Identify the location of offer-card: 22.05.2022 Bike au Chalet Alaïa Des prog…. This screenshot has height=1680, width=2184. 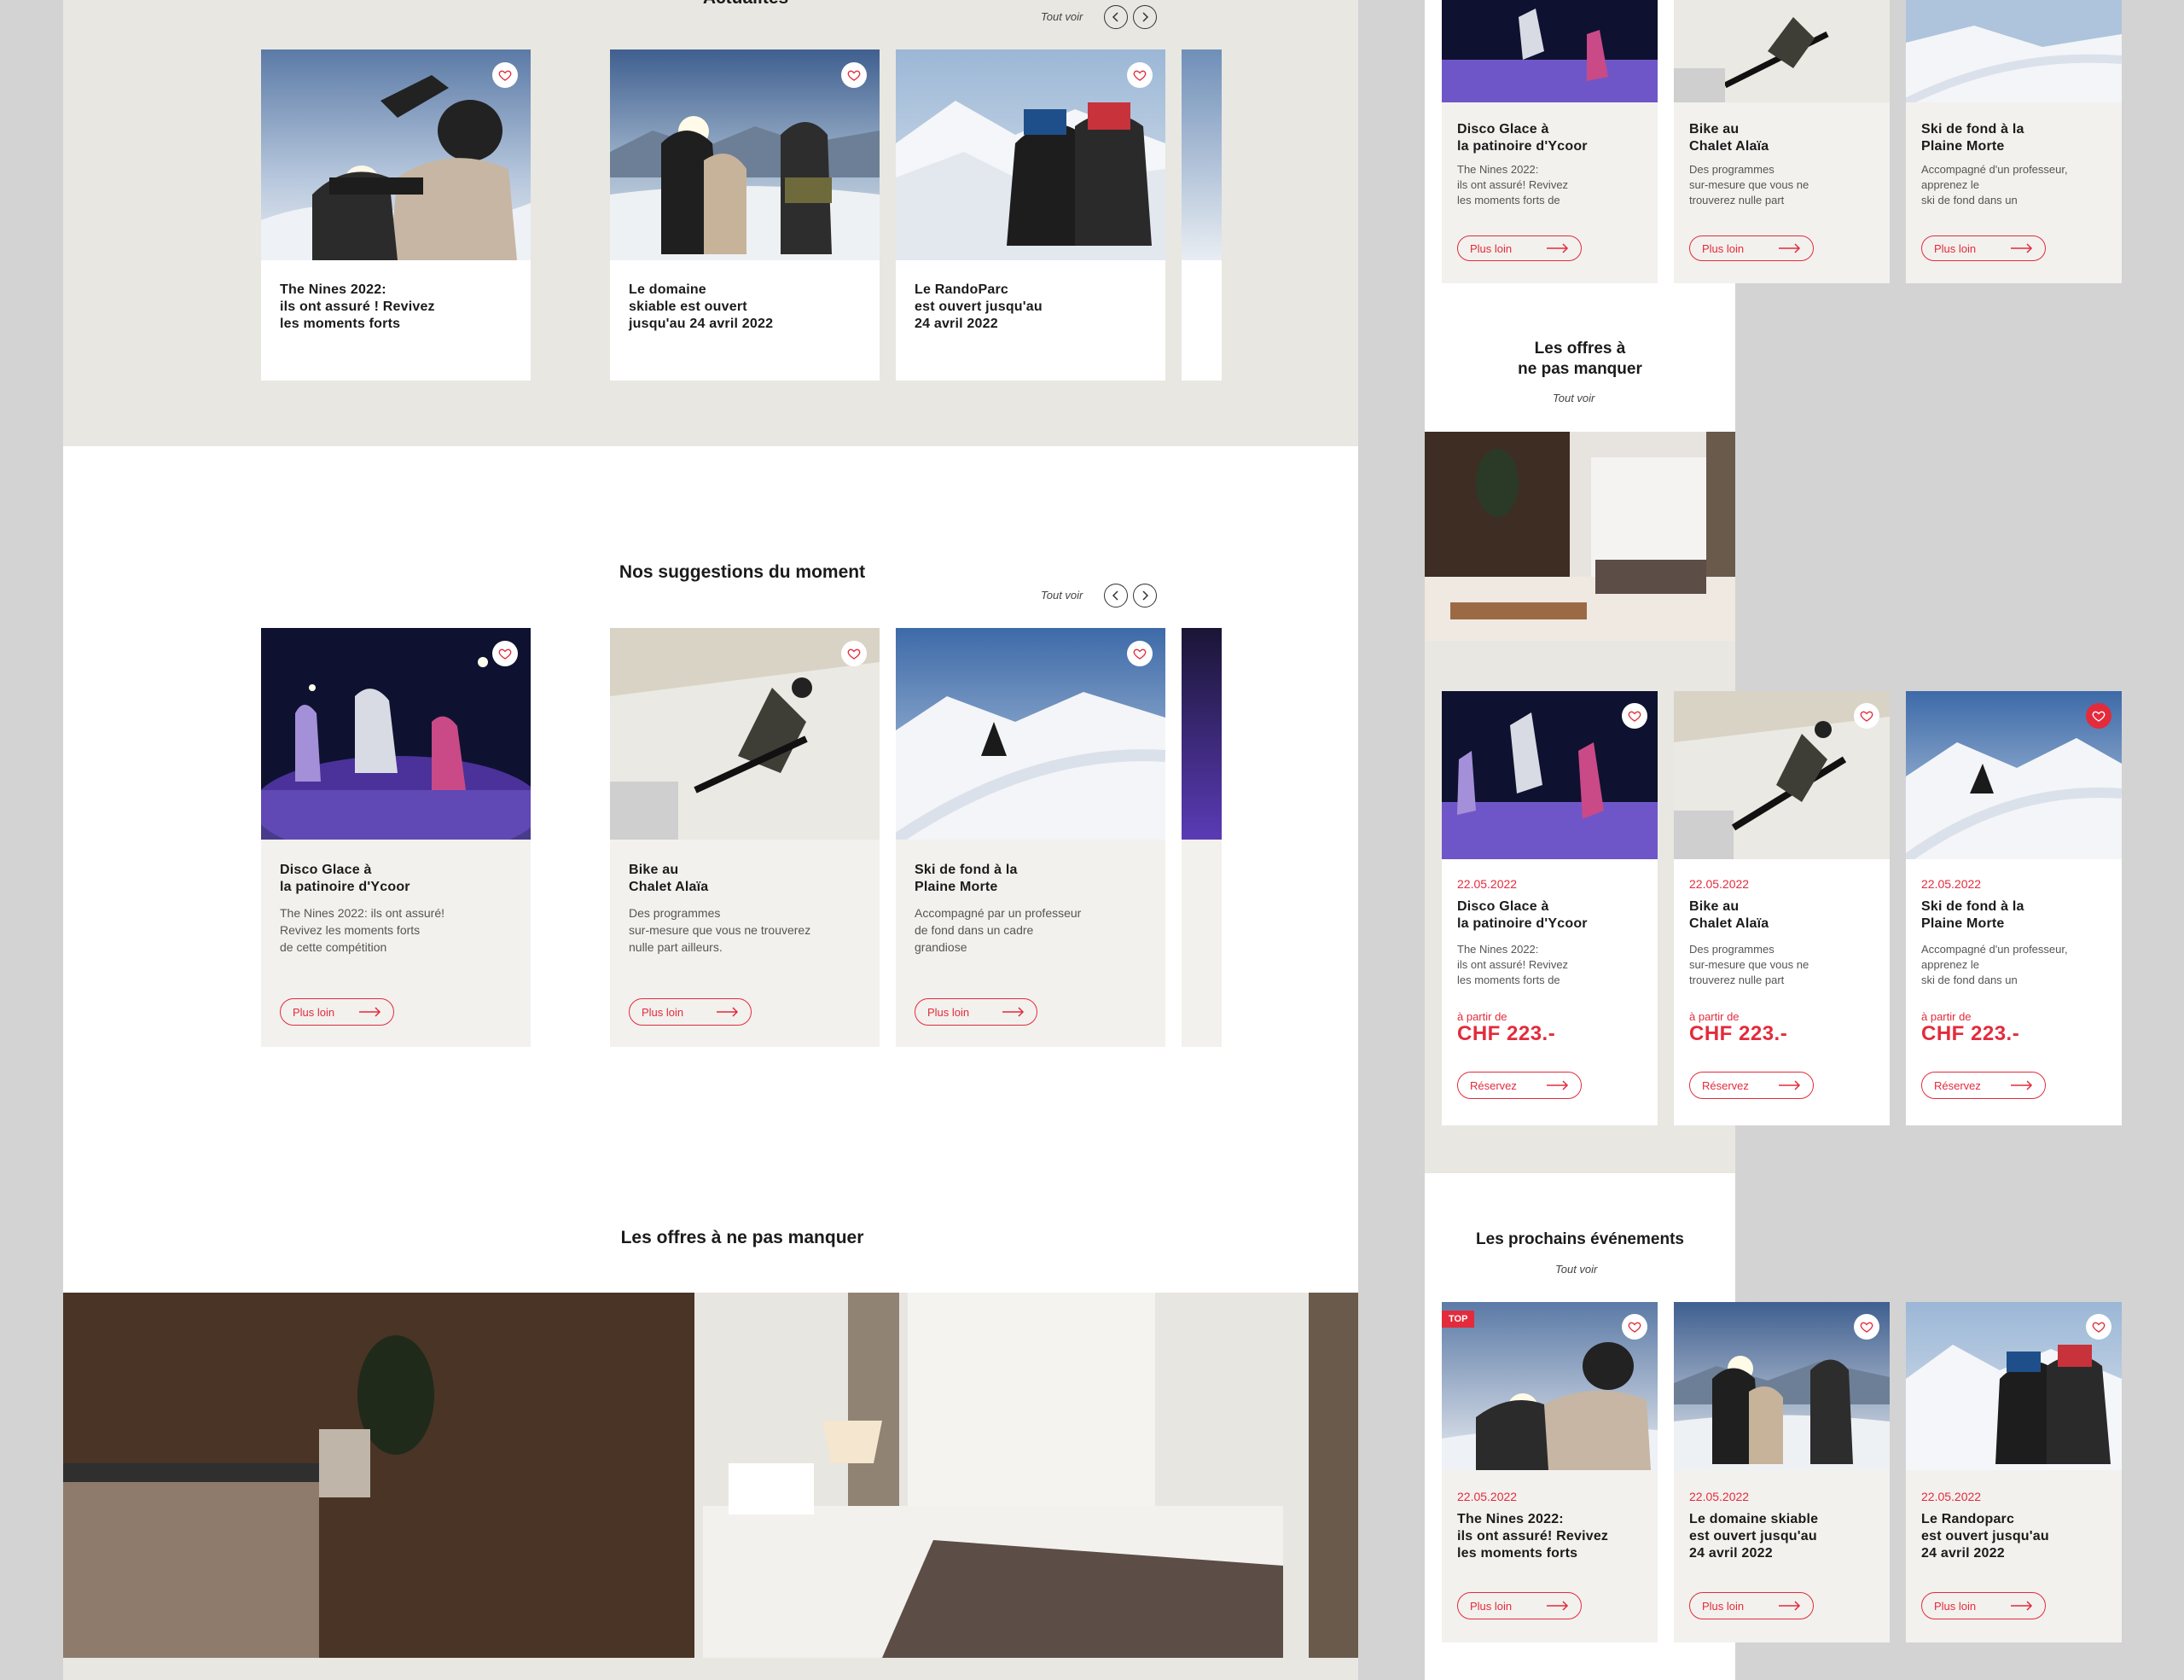
(1782, 908).